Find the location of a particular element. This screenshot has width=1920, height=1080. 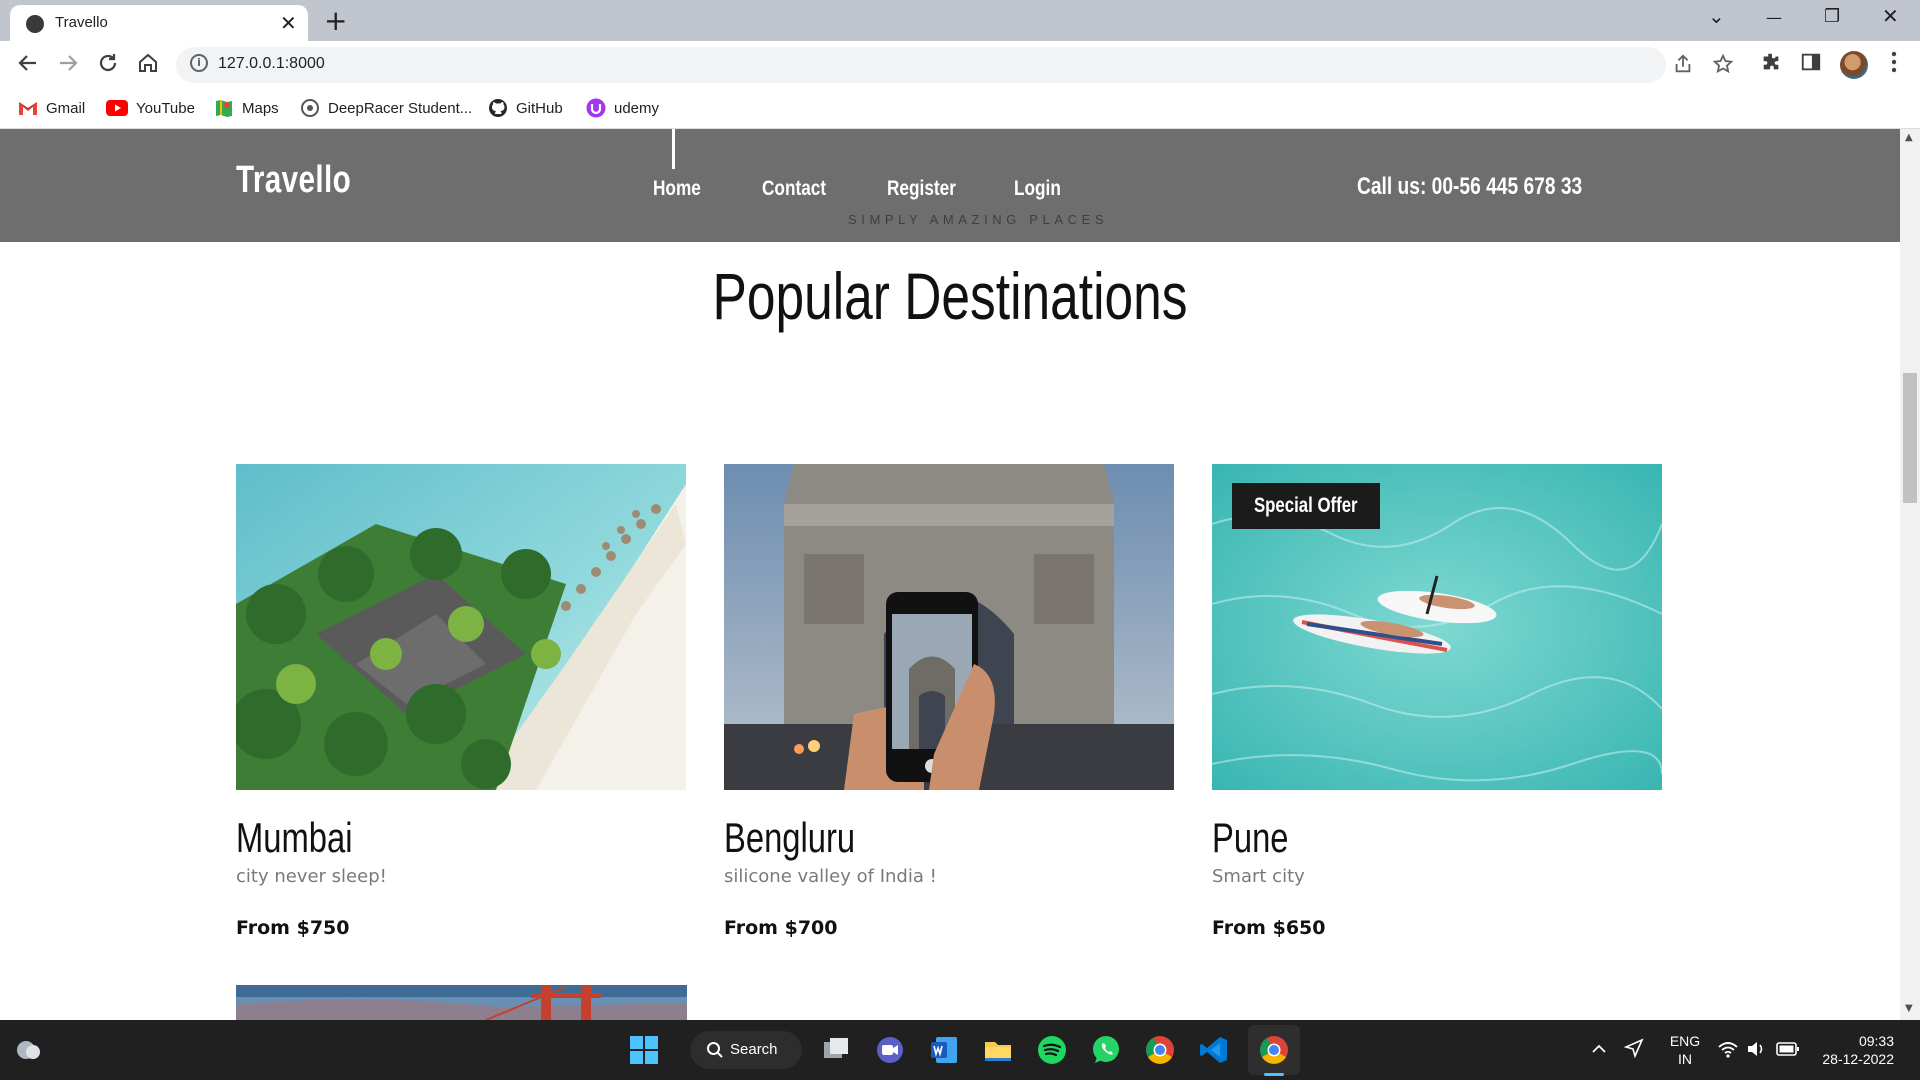

special-offer-label: Special Offer is located at coordinates (1306, 505).